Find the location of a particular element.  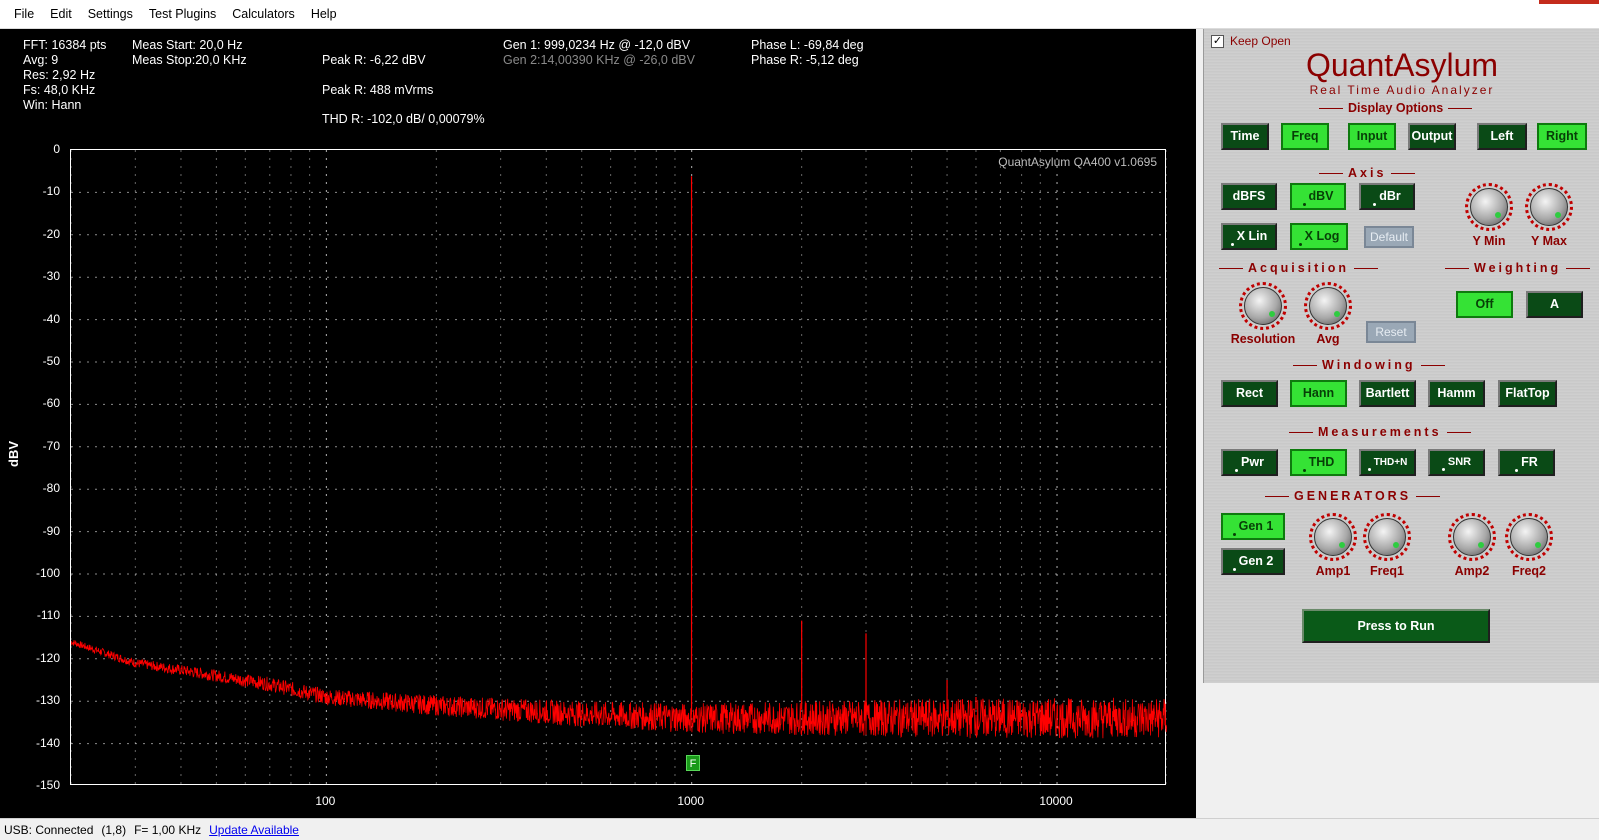

freq-button: Freq is located at coordinates (1305, 136).